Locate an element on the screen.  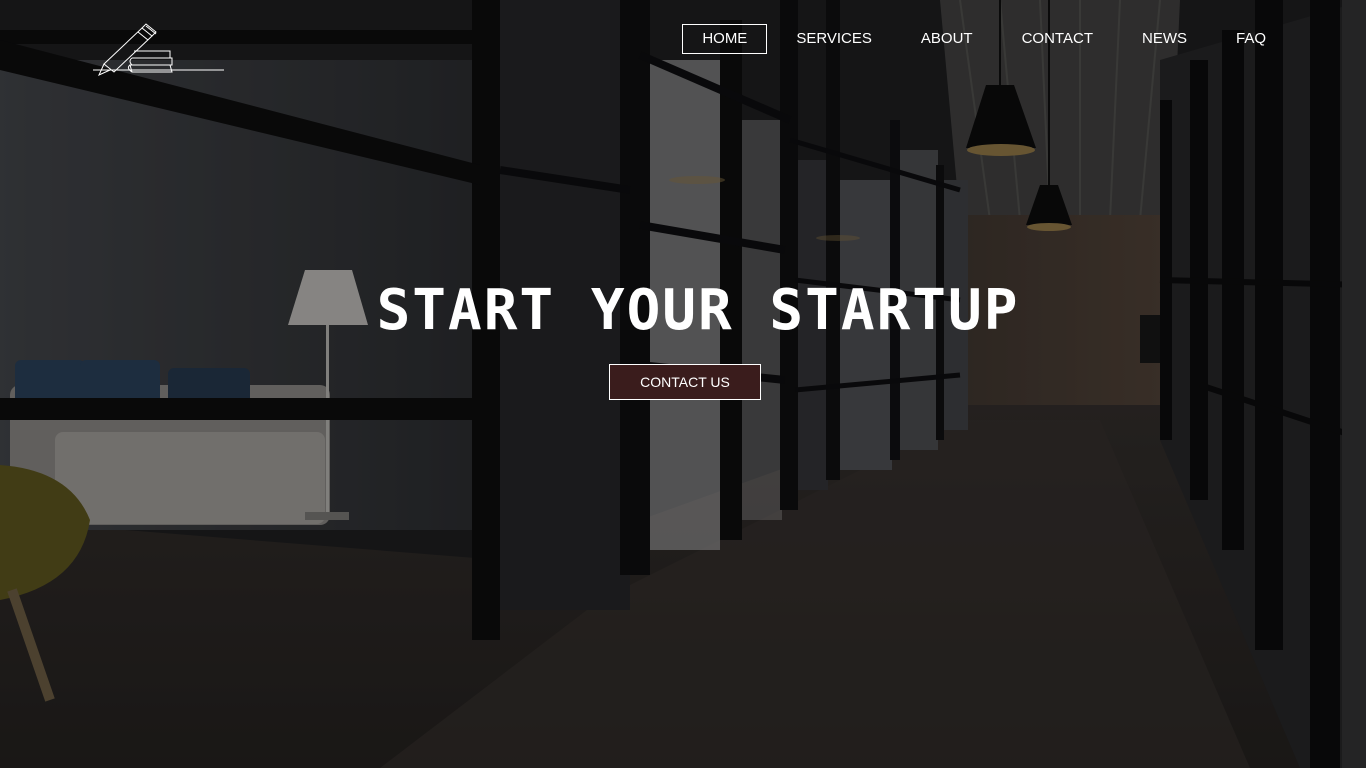
nav-item-news: NEWS is located at coordinates (1164, 39).